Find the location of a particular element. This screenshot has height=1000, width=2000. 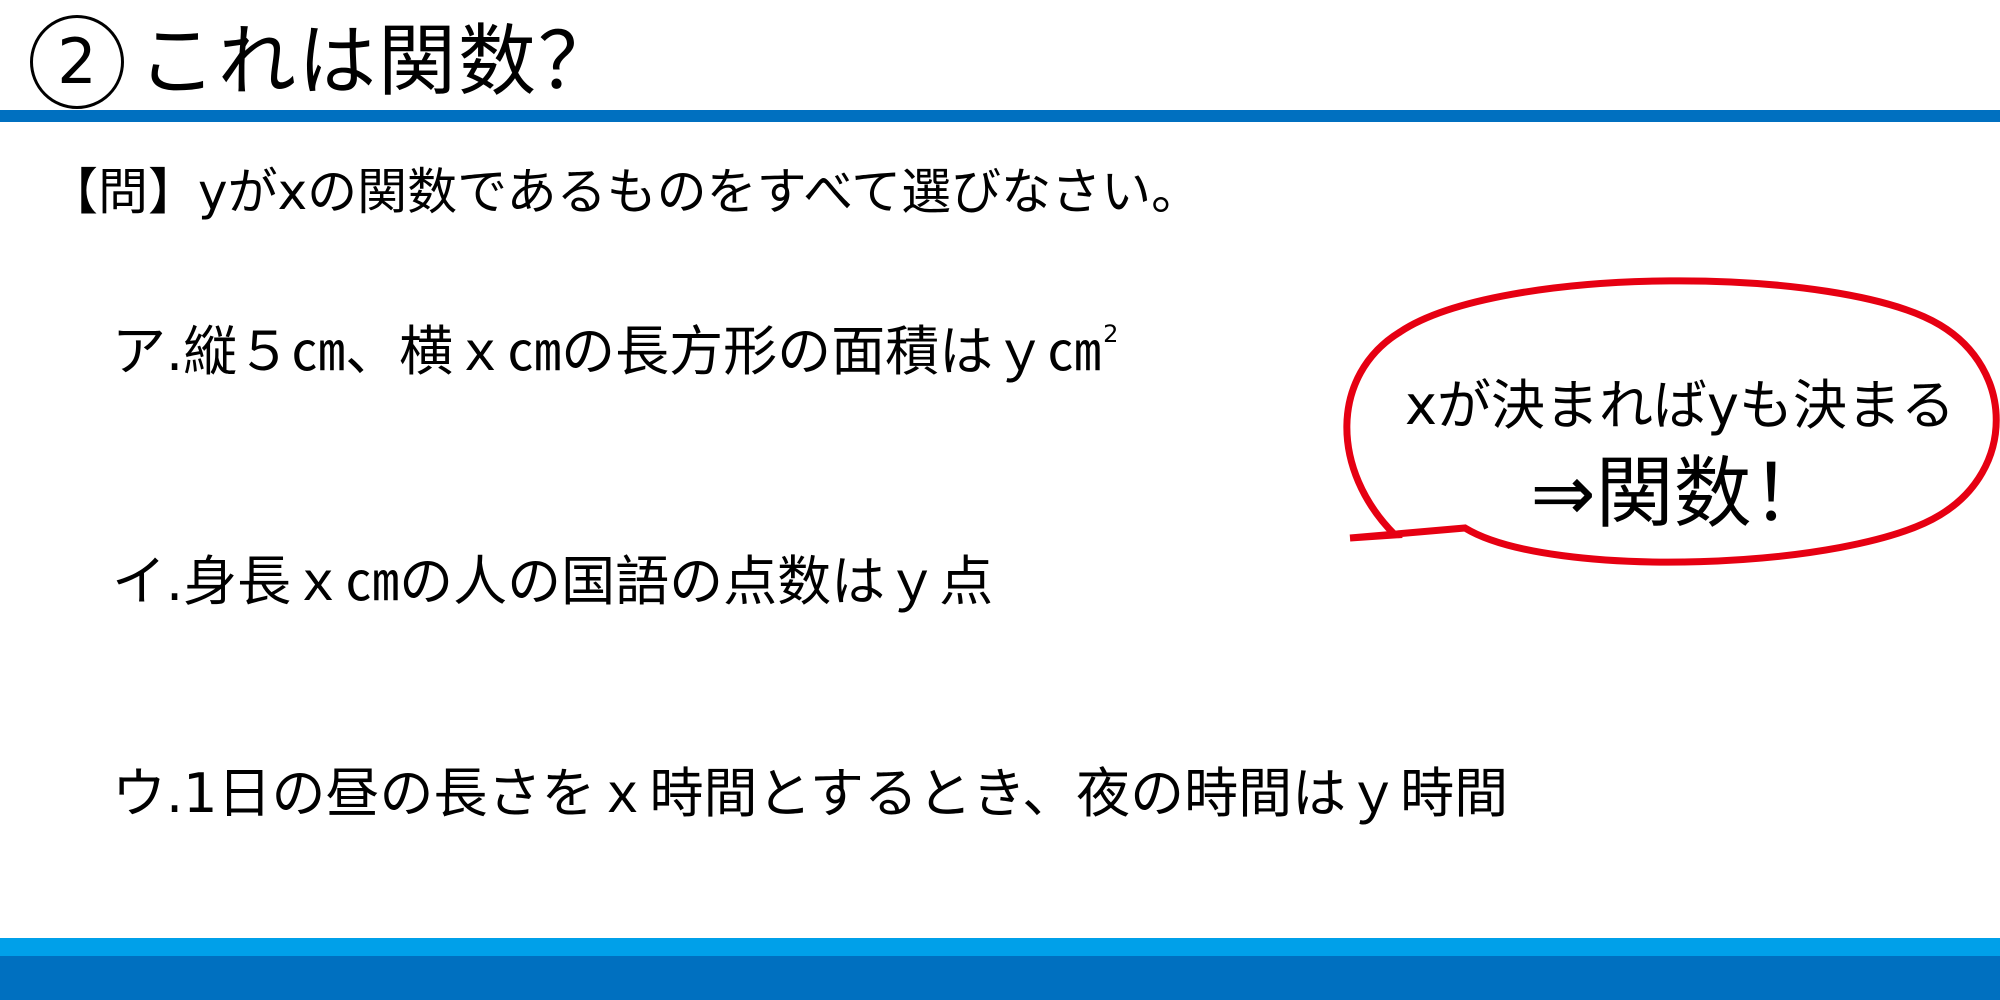

option-a-text: ア.縦５㎝、横ｘ㎝の長方形の面積はｙ㎝ is located at coordinates (607, 351).